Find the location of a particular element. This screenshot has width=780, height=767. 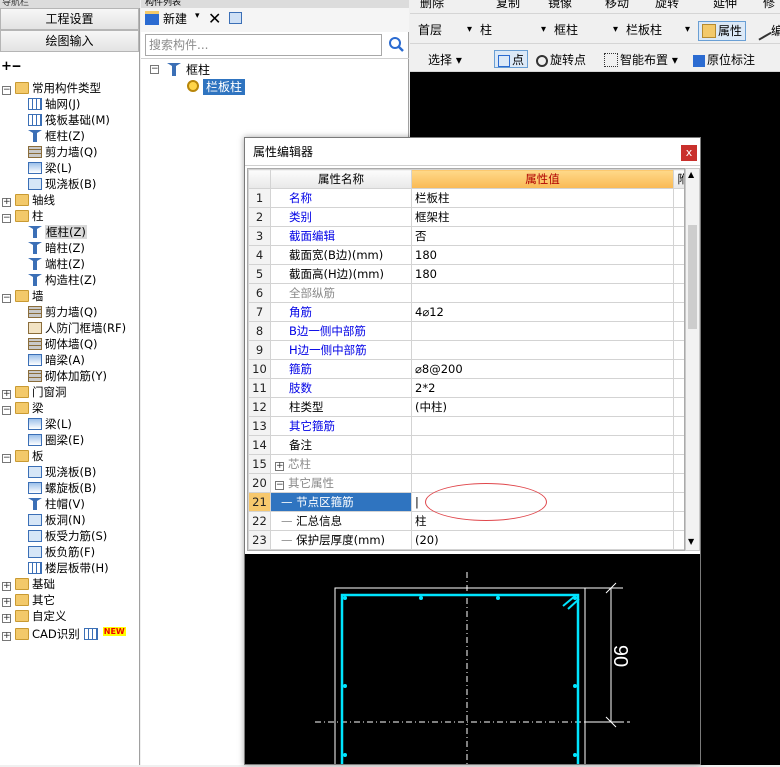

delete-button: 删除 is located at coordinates (432, 6).